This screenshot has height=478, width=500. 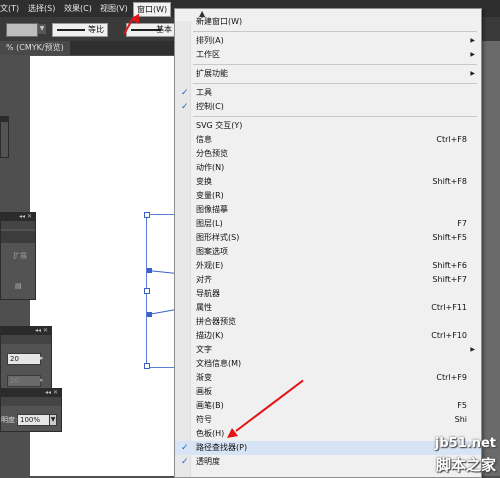 I want to click on menu-item: 符号 Shi, so click(x=328, y=420).